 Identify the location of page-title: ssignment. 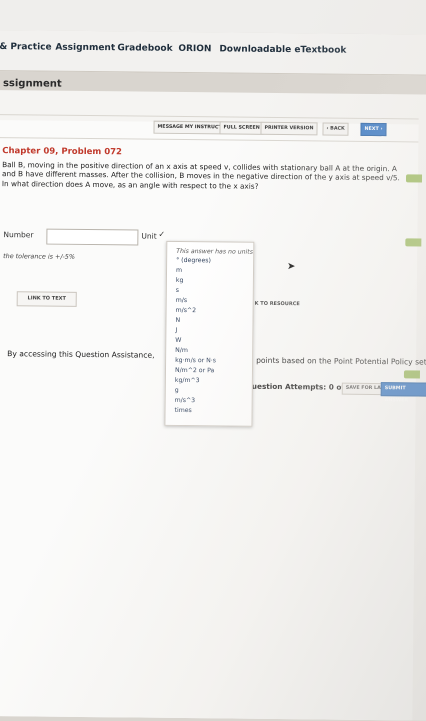
(32, 84).